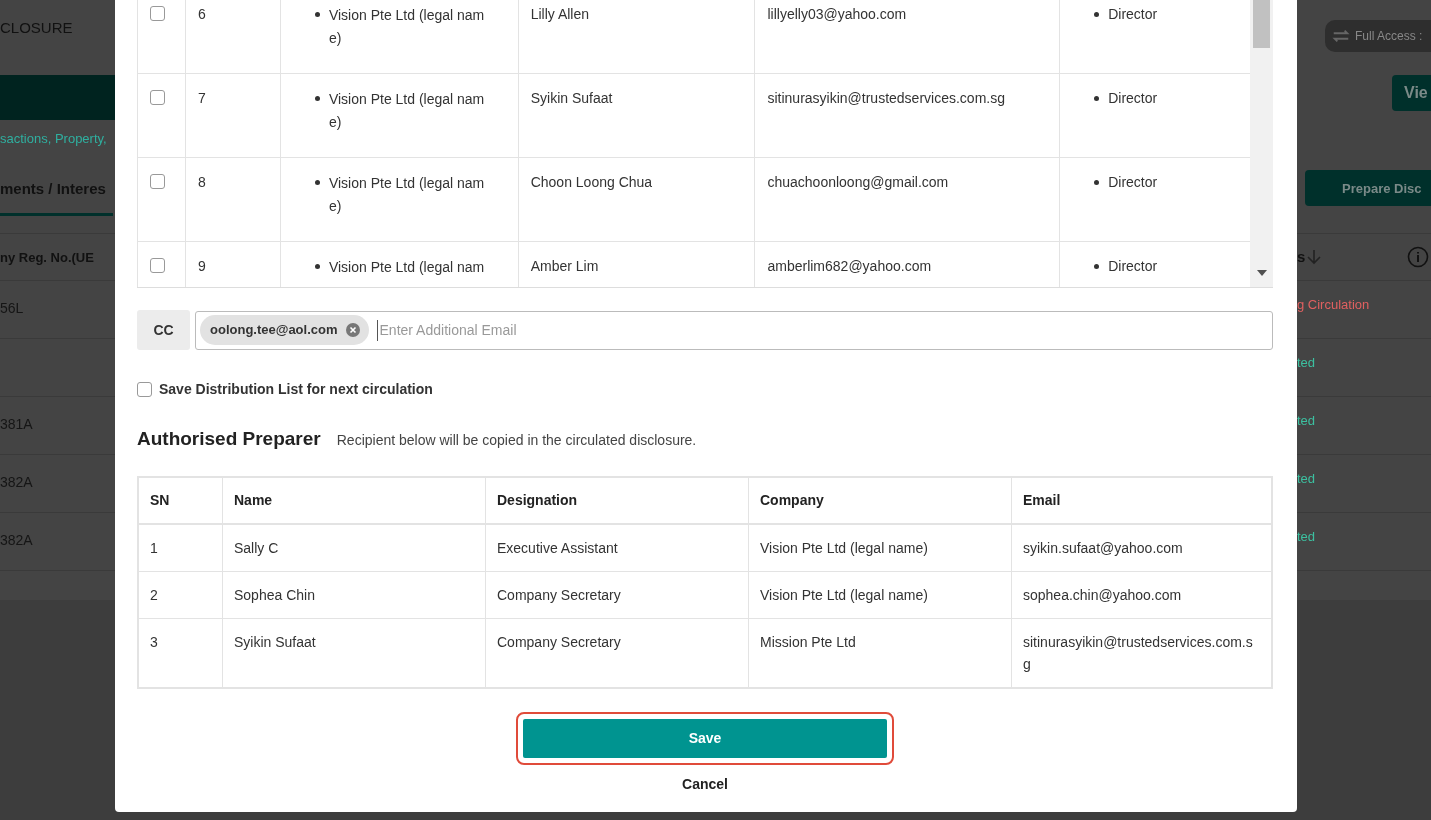 The width and height of the screenshot is (1431, 820). I want to click on column-header: Name, so click(253, 500).